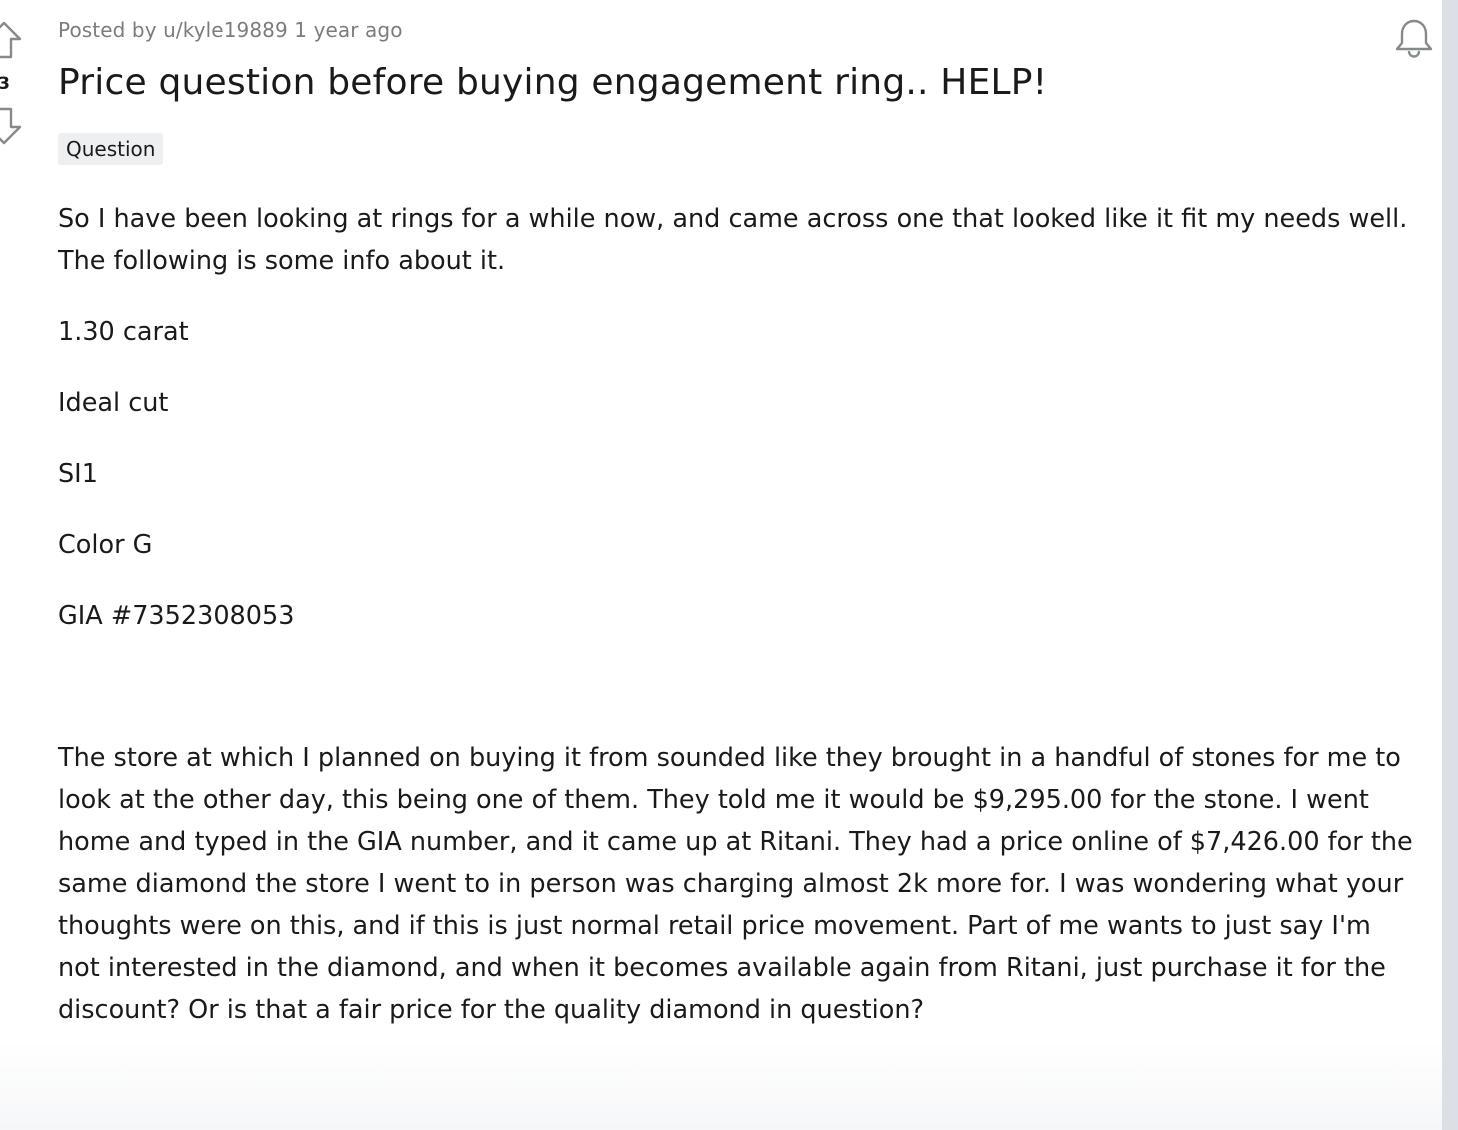 The width and height of the screenshot is (1458, 1130). Describe the element at coordinates (225, 30) in the screenshot. I see `author-link: u/kyle19889` at that location.